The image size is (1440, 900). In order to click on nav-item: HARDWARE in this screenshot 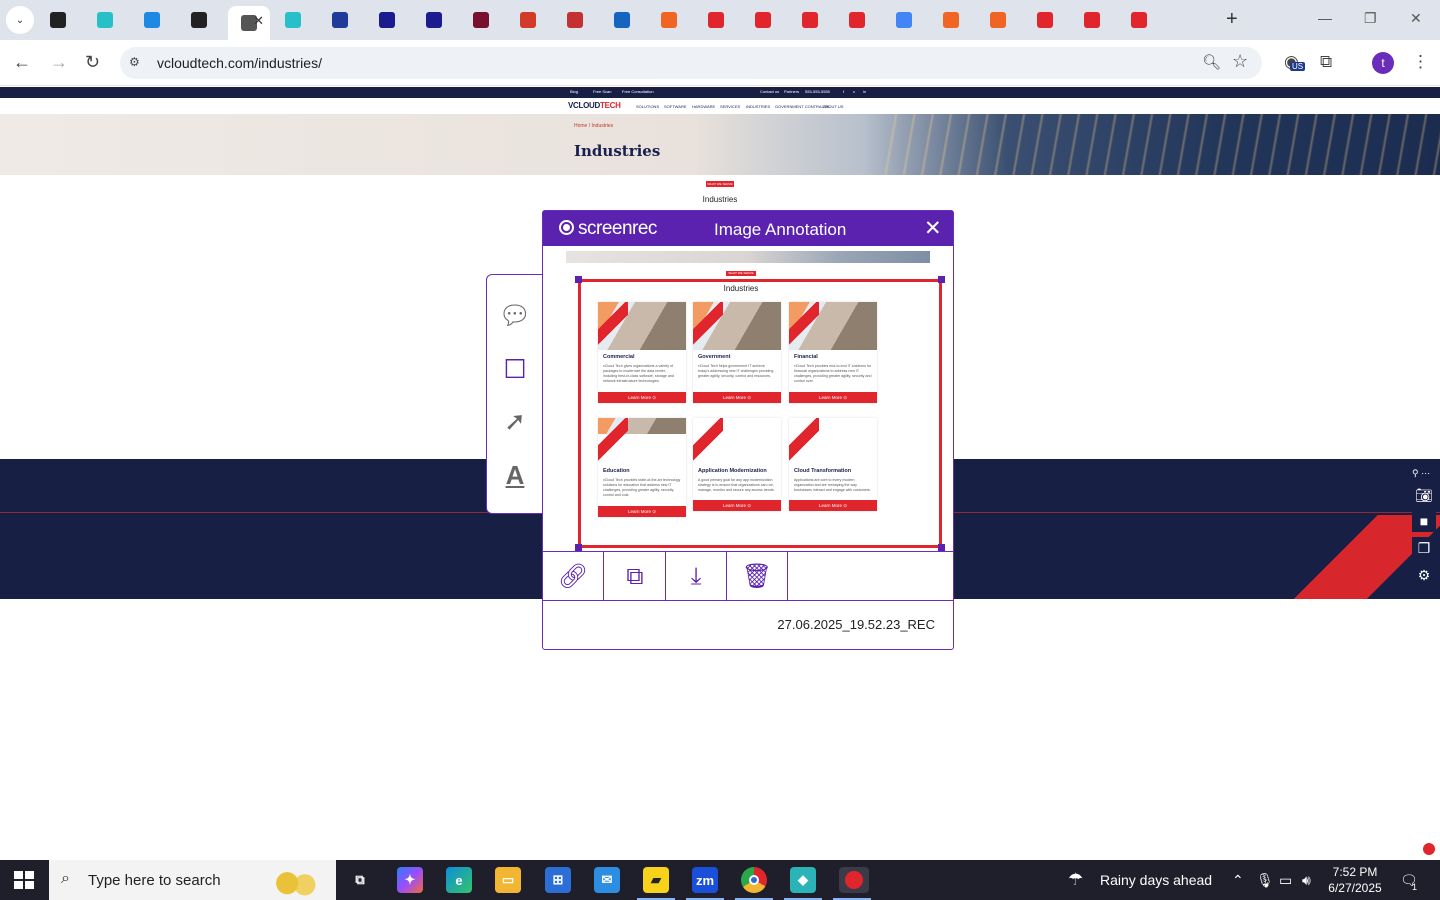, I will do `click(703, 106)`.